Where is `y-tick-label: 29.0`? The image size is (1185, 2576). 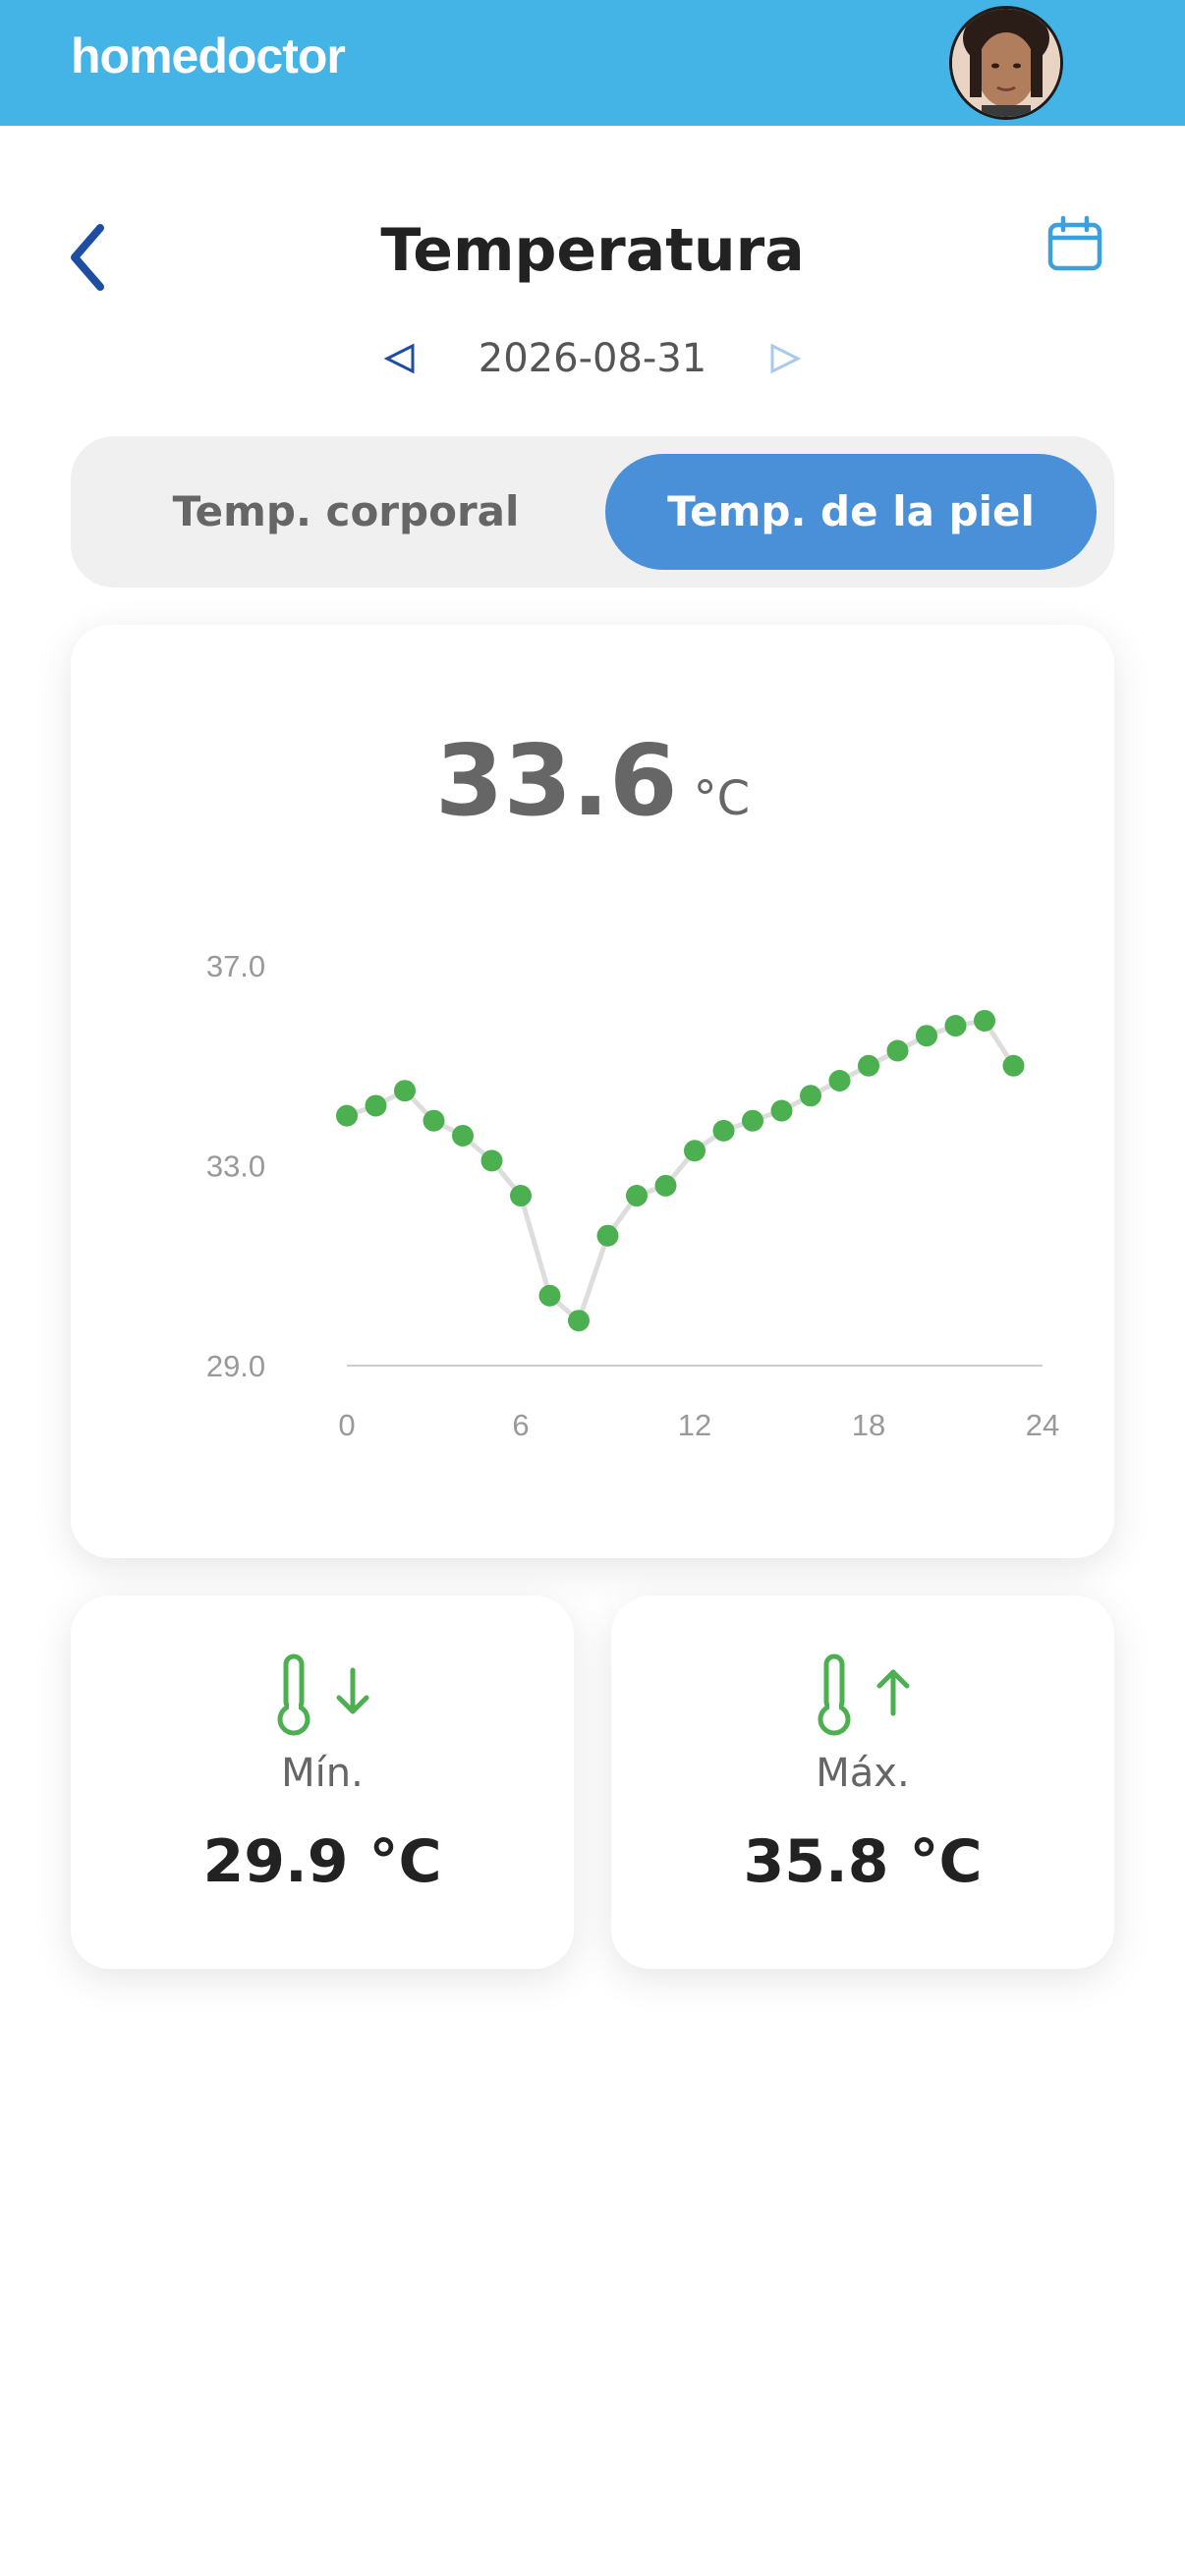 y-tick-label: 29.0 is located at coordinates (236, 1366).